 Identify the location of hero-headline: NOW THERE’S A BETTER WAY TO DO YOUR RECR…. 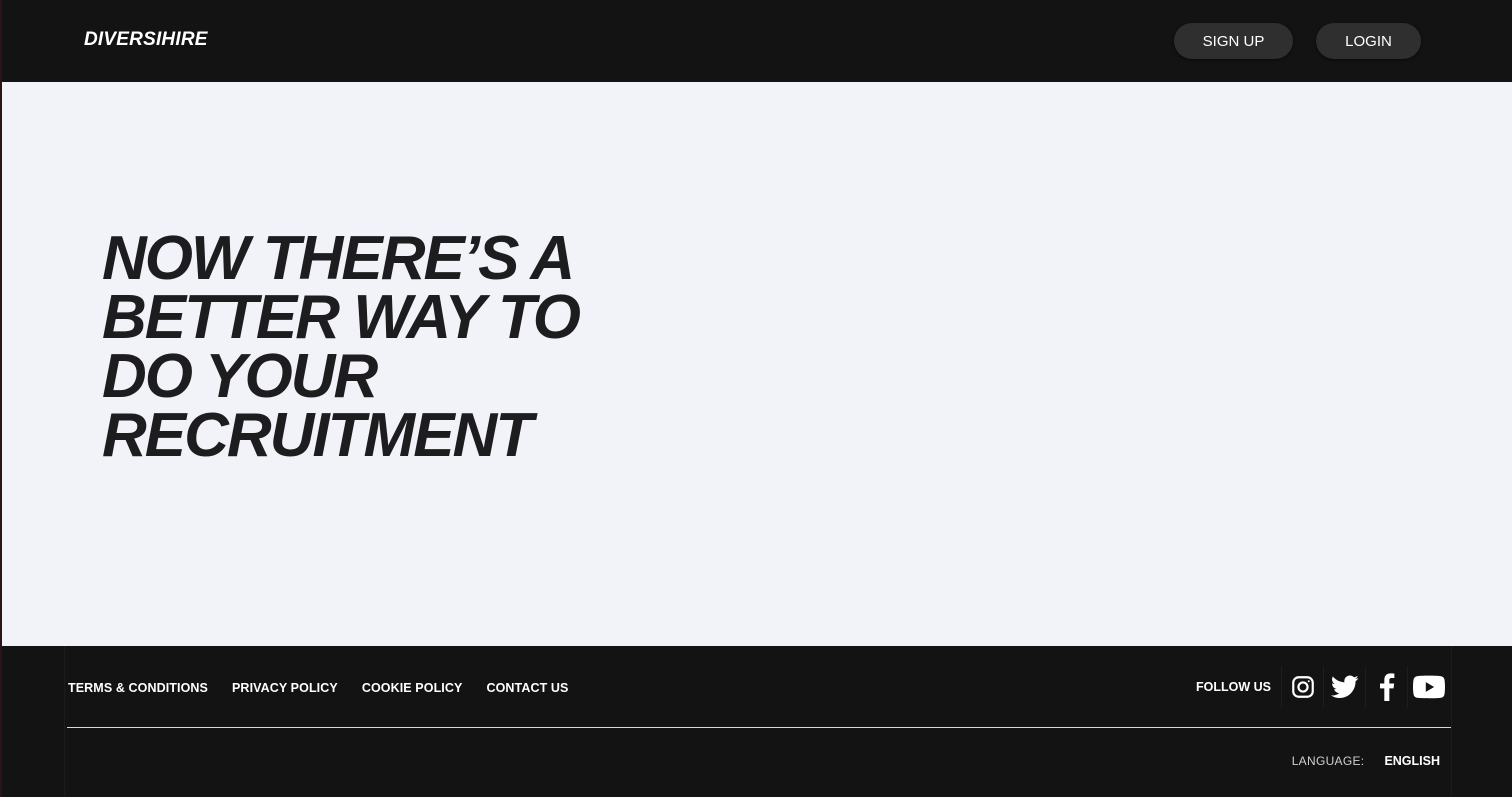
(422, 347).